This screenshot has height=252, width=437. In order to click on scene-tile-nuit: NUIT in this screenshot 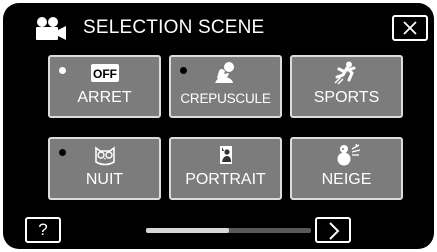, I will do `click(104, 168)`.